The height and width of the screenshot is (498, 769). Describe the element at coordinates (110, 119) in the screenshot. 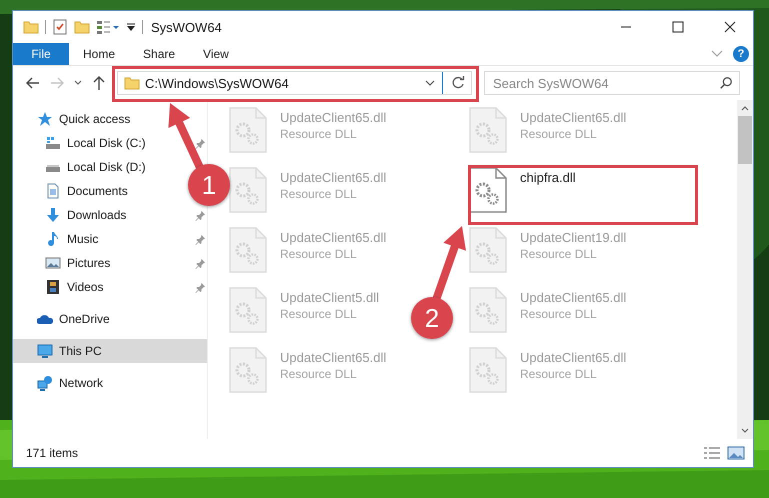

I see `sidebar-item: Quick access` at that location.